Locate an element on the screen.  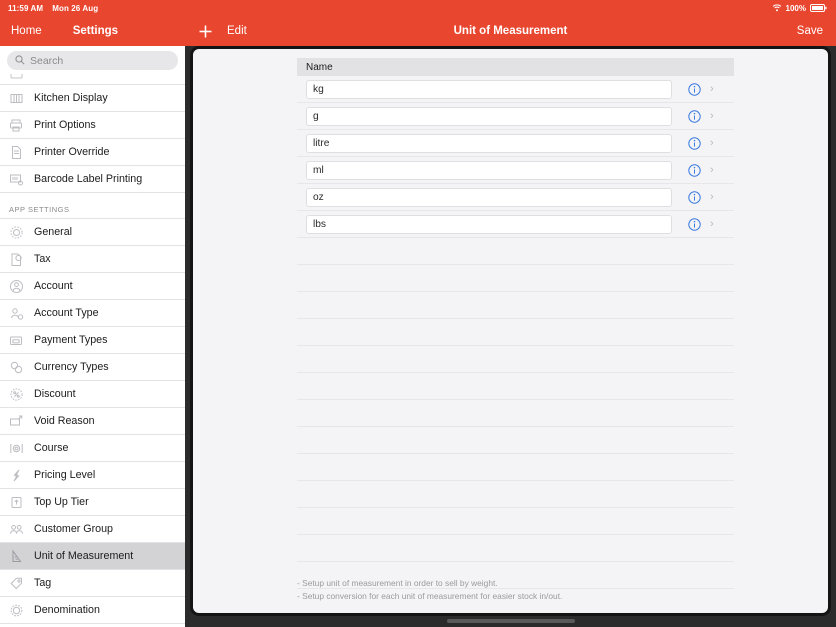
search-icon is located at coordinates (20, 61).